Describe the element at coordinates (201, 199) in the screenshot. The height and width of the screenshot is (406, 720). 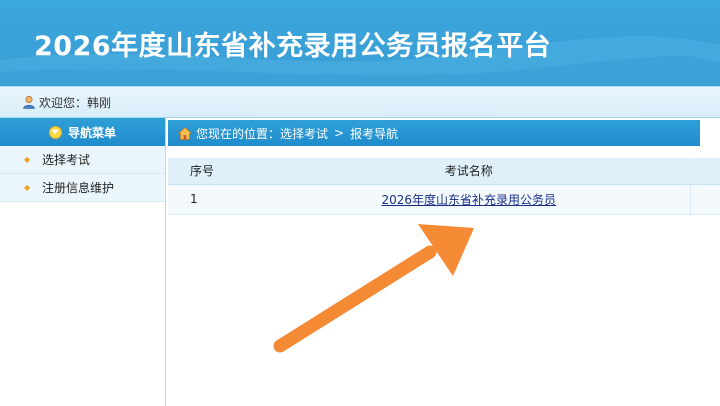
I see `row-no: 1` at that location.